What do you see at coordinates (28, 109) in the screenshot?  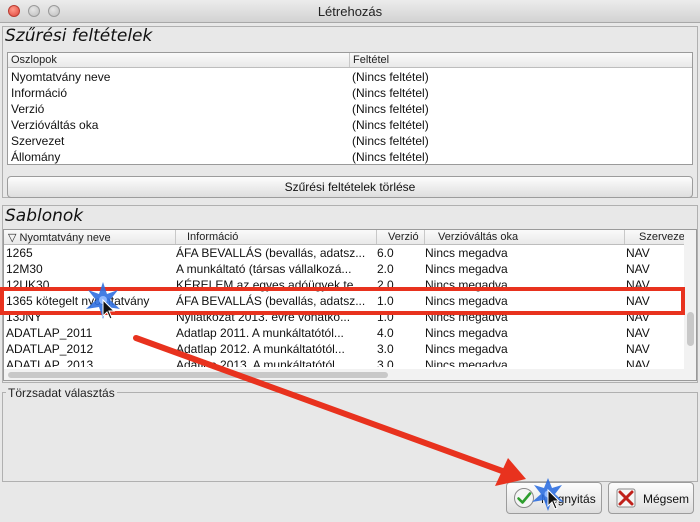 I see `filter-row-column: Verzió` at bounding box center [28, 109].